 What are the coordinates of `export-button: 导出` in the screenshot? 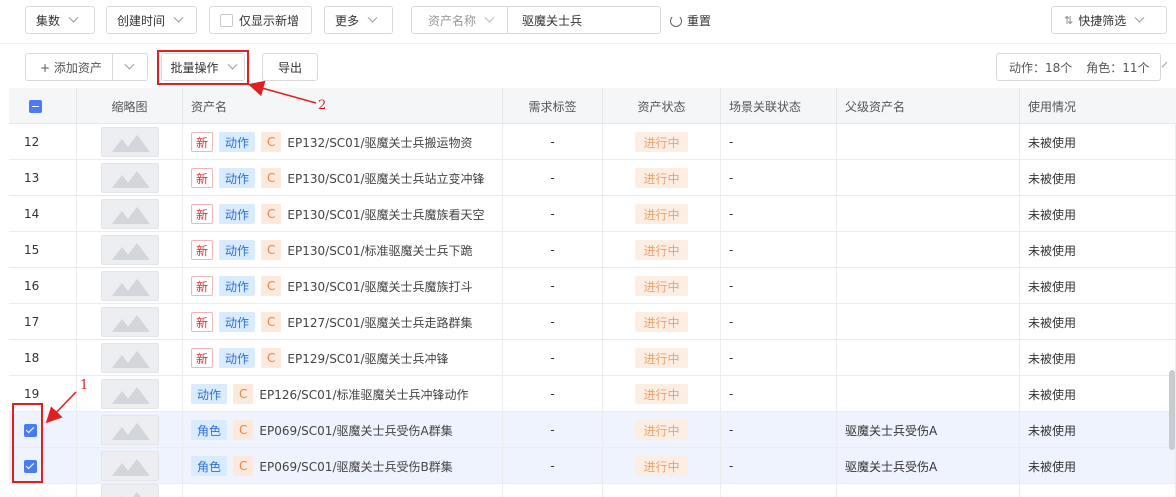 It's located at (290, 67).